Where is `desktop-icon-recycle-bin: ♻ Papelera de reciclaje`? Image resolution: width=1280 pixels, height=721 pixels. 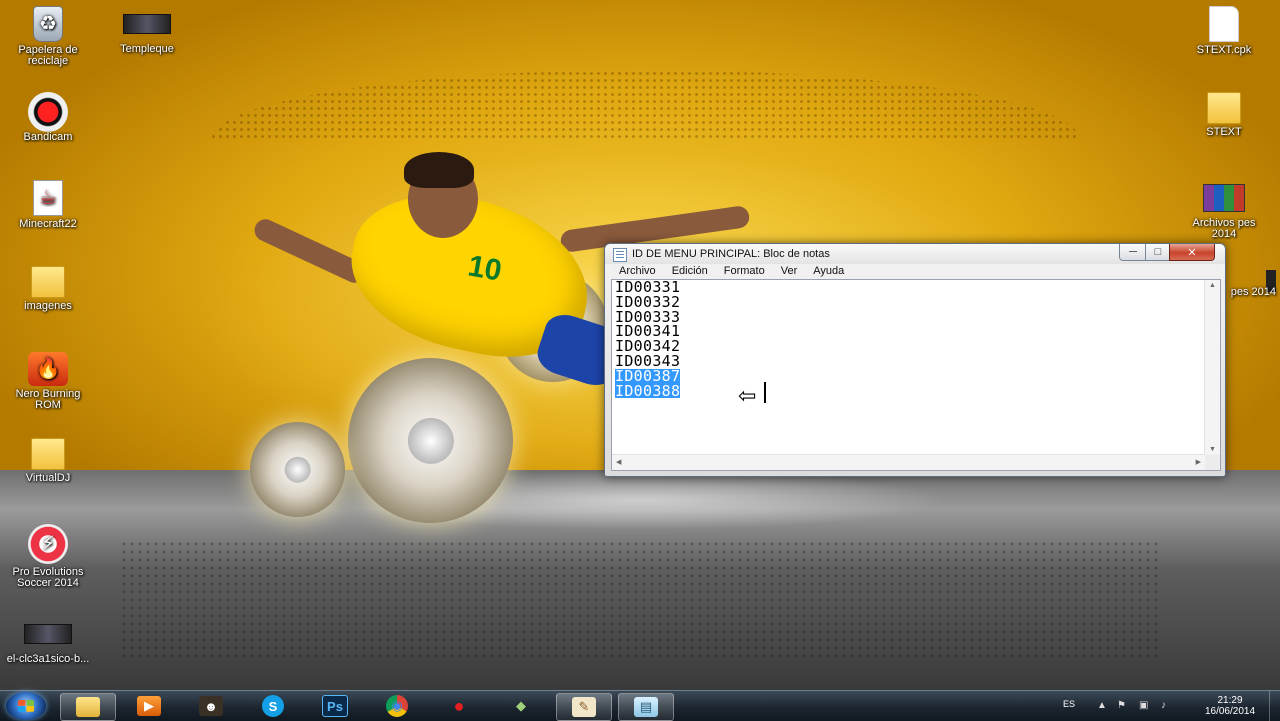 desktop-icon-recycle-bin: ♻ Papelera de reciclaje is located at coordinates (48, 36).